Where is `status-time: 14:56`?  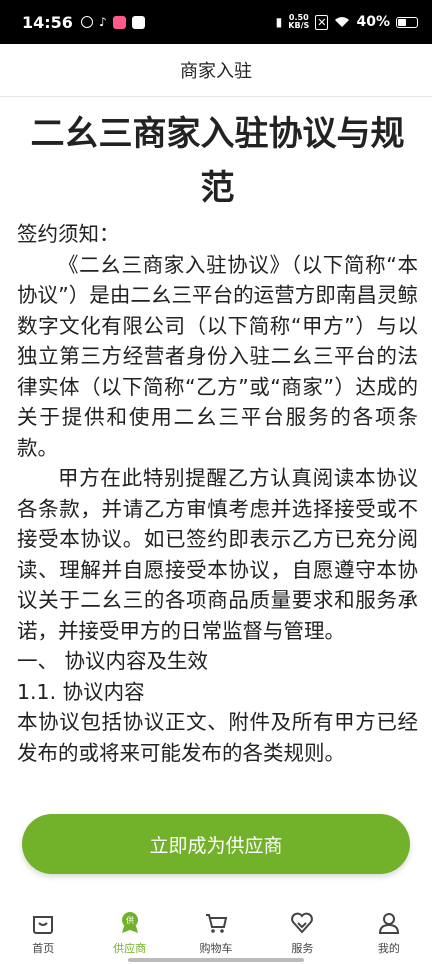 status-time: 14:56 is located at coordinates (47, 22).